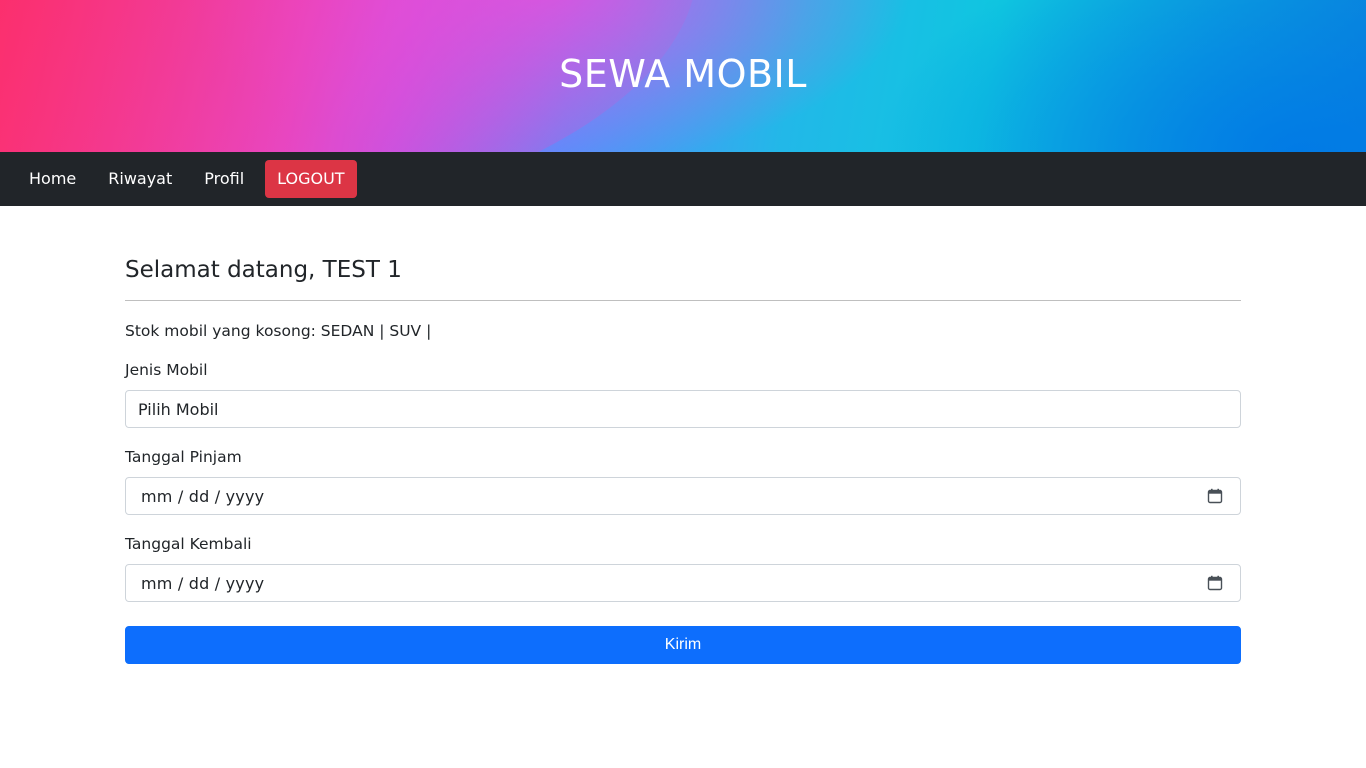 Image resolution: width=1366 pixels, height=768 pixels. I want to click on welcome-heading: Selamat datang, TEST 1, so click(263, 270).